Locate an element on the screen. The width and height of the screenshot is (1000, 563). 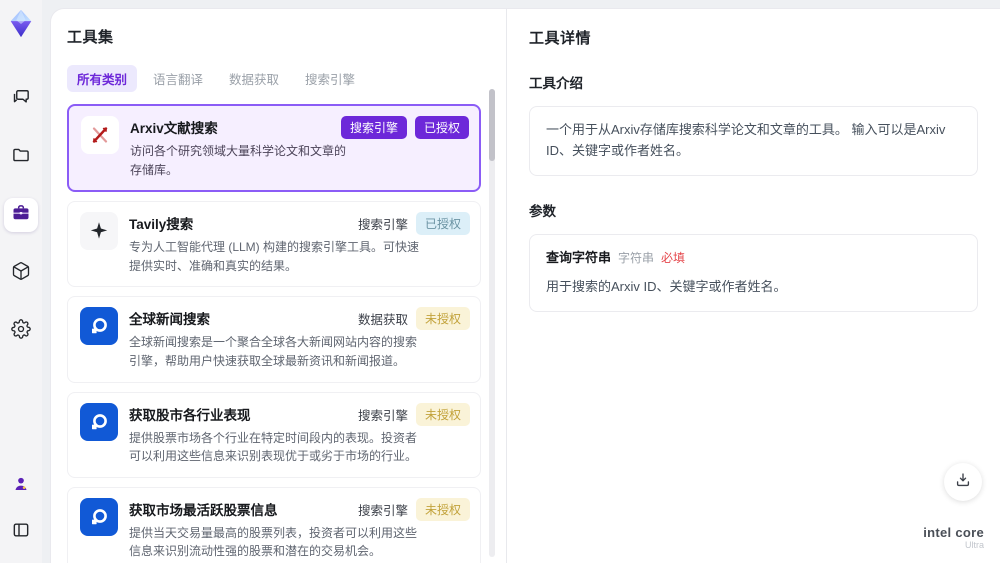
download-button is located at coordinates (963, 482).